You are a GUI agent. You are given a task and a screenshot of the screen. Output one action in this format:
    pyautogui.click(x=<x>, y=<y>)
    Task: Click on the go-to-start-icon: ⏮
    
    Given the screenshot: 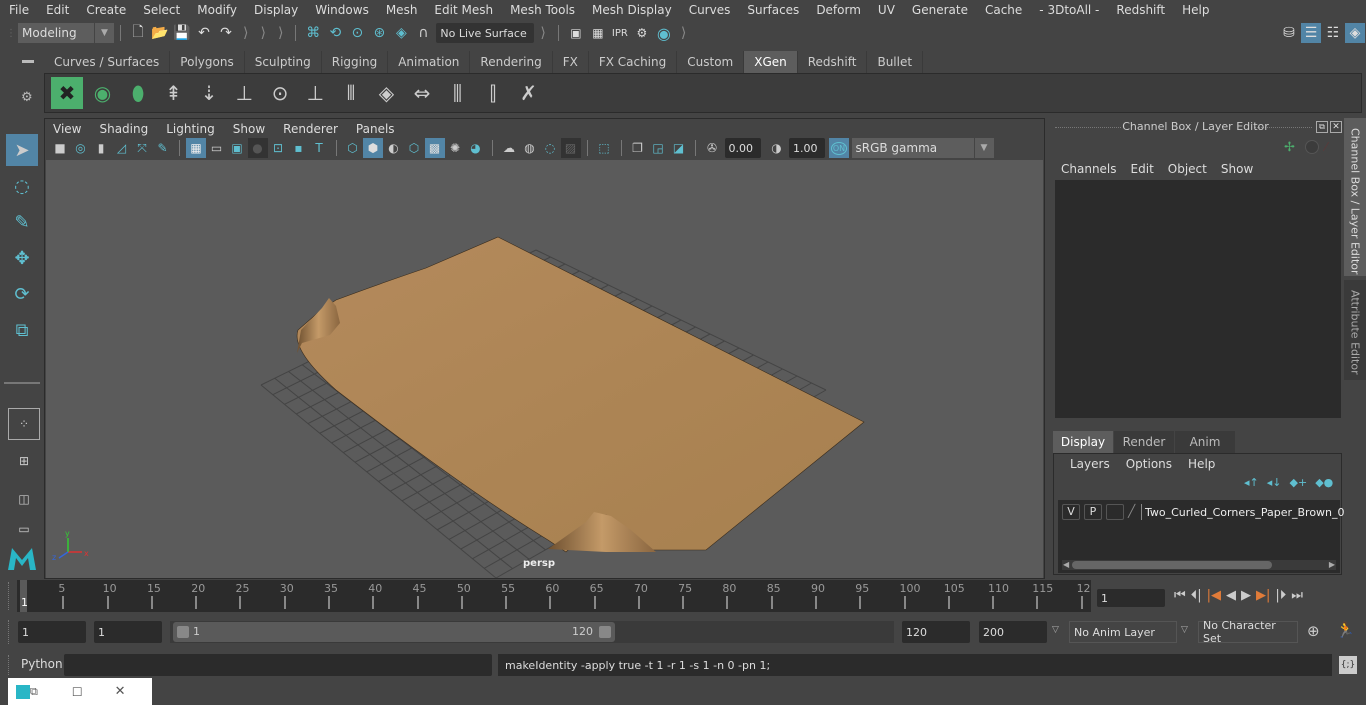 What is the action you would take?
    pyautogui.click(x=1180, y=595)
    